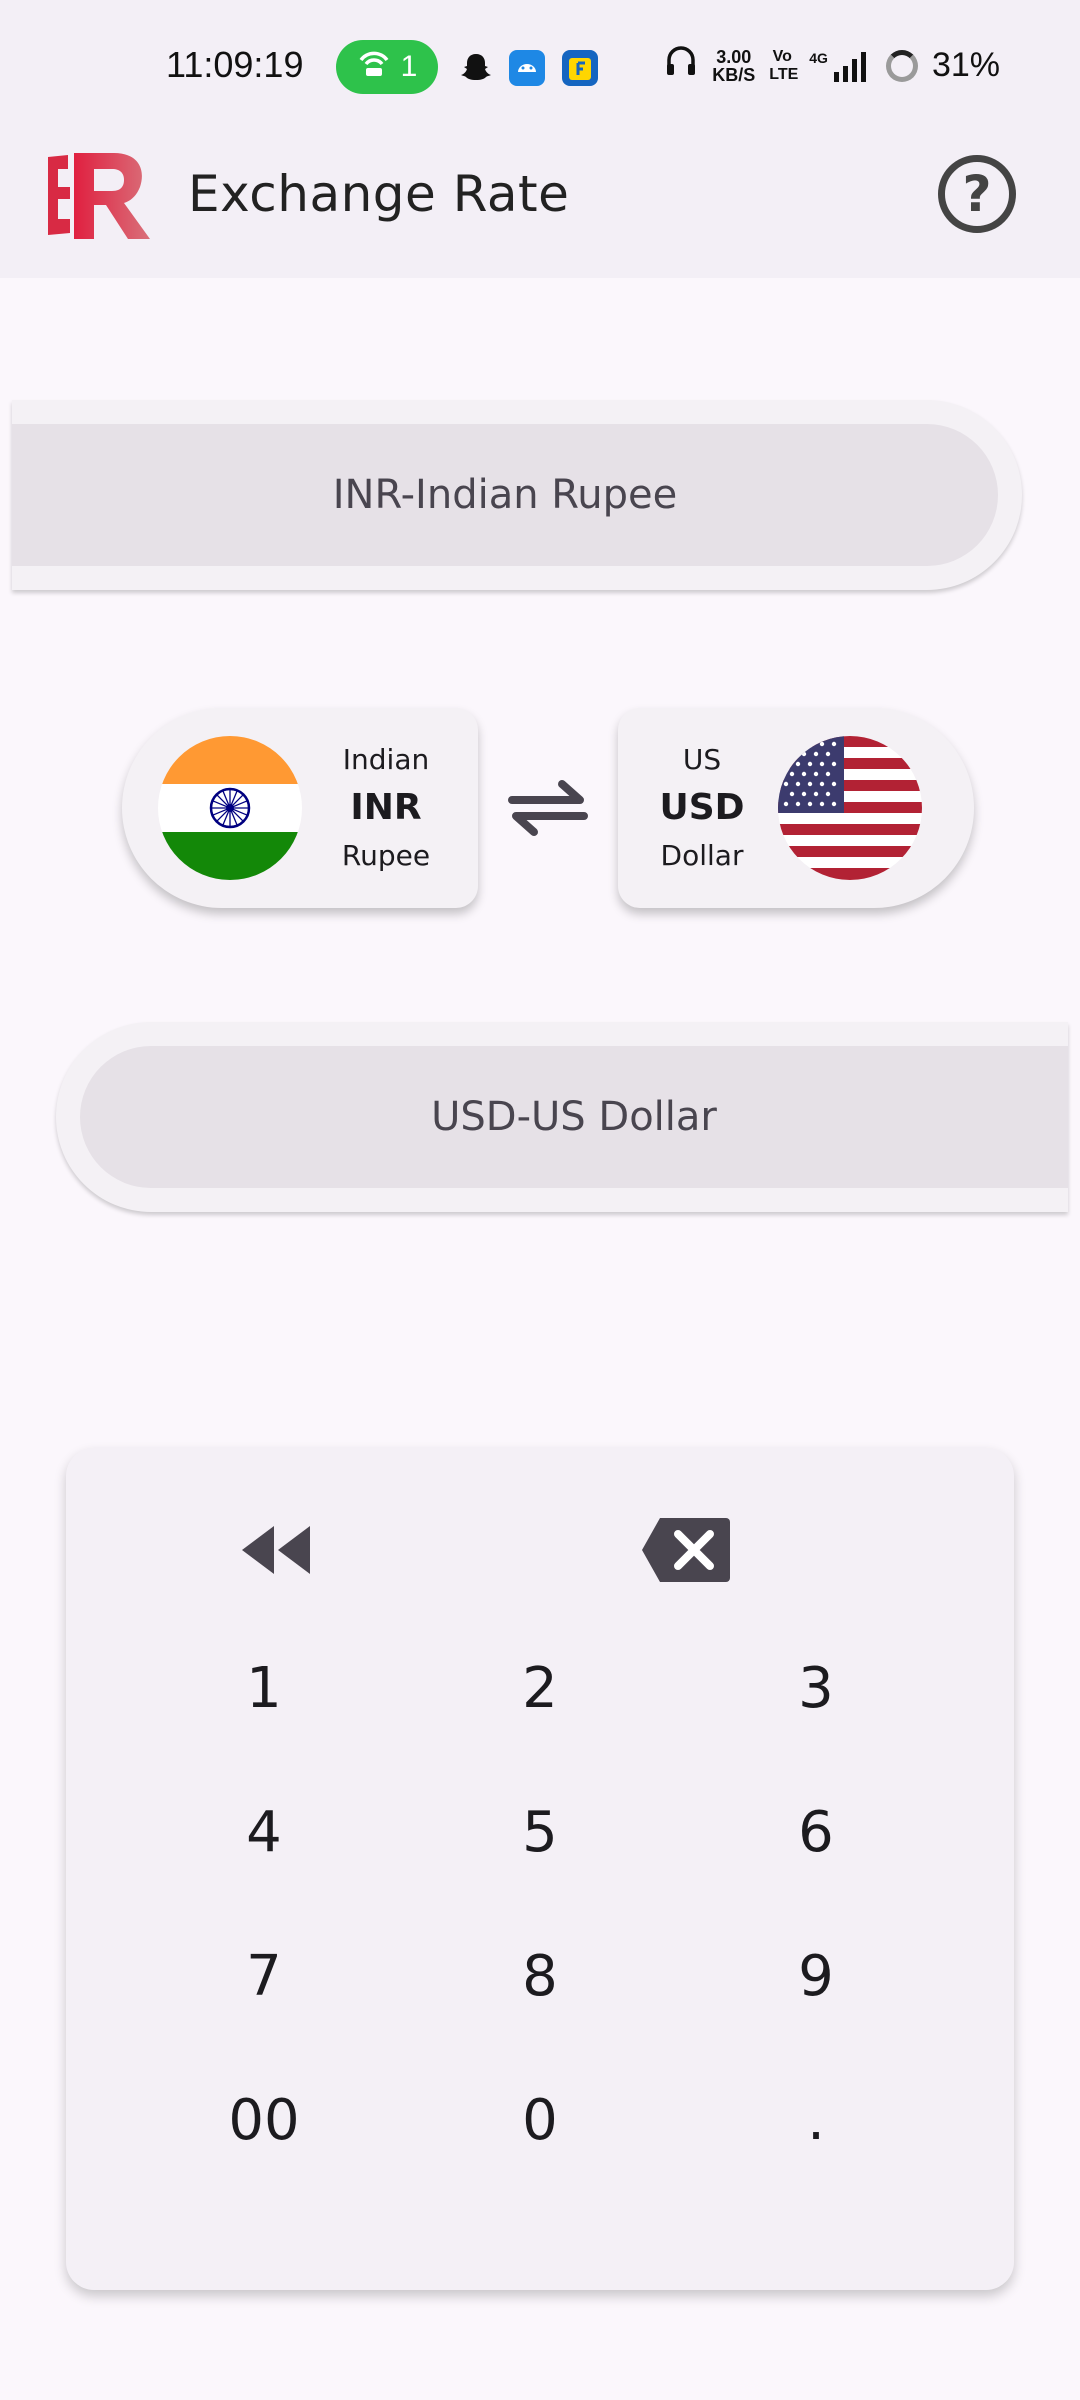 The image size is (1080, 2400). Describe the element at coordinates (264, 1976) in the screenshot. I see `key-7: 7` at that location.